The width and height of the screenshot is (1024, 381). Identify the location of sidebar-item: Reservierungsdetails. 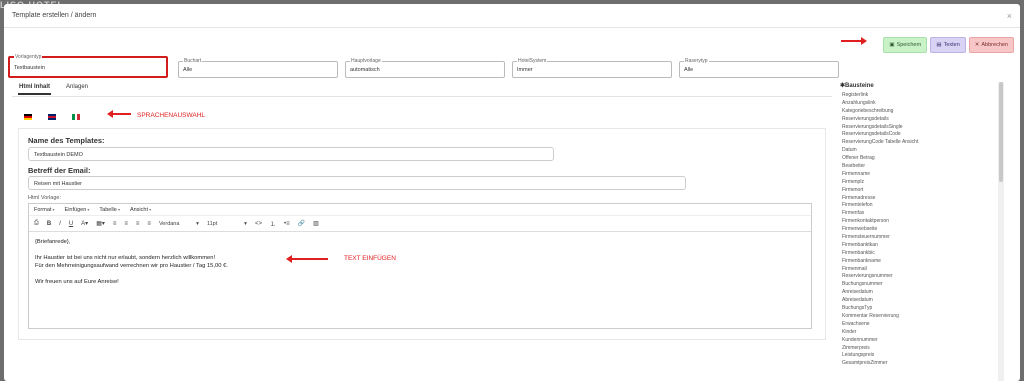
(920, 120).